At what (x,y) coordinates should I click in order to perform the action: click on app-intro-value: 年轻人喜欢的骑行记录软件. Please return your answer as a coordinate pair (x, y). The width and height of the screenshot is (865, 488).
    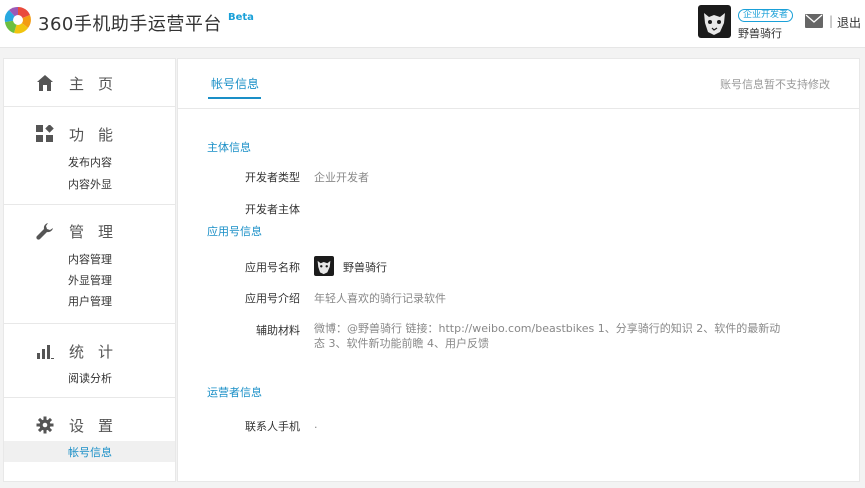
    Looking at the image, I should click on (380, 298).